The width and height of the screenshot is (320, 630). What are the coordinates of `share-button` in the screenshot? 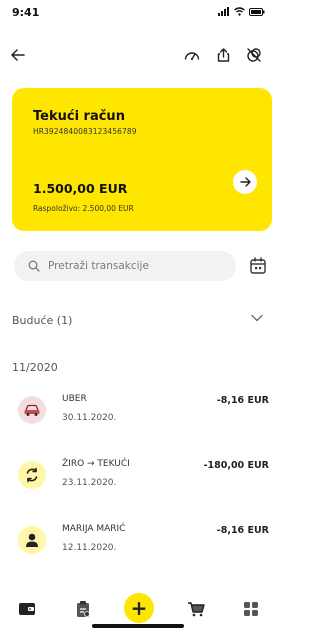 It's located at (223, 55).